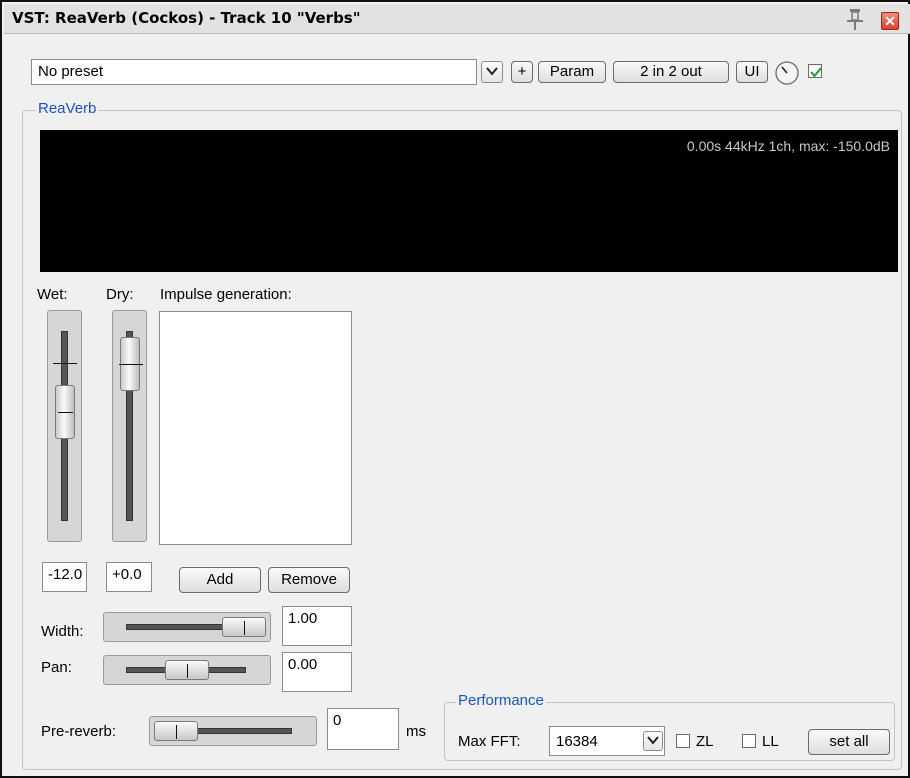 The width and height of the screenshot is (910, 778). Describe the element at coordinates (363, 729) in the screenshot. I see `prereverb-value-field: 0` at that location.